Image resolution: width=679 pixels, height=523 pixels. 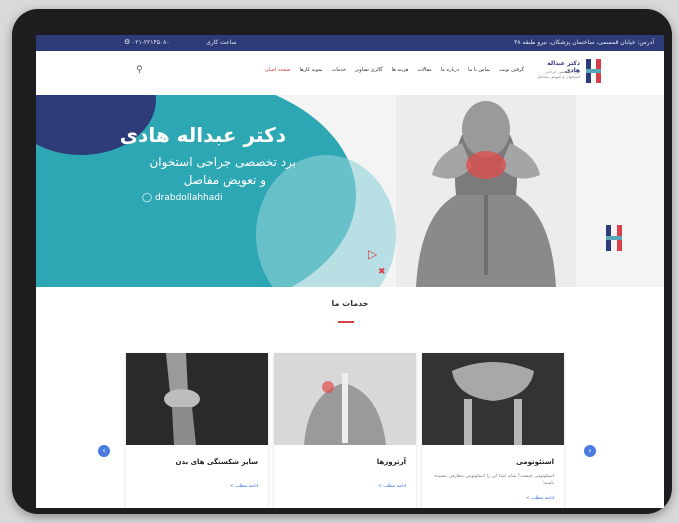 I want to click on carousel-prev-button: ‹, so click(x=104, y=451).